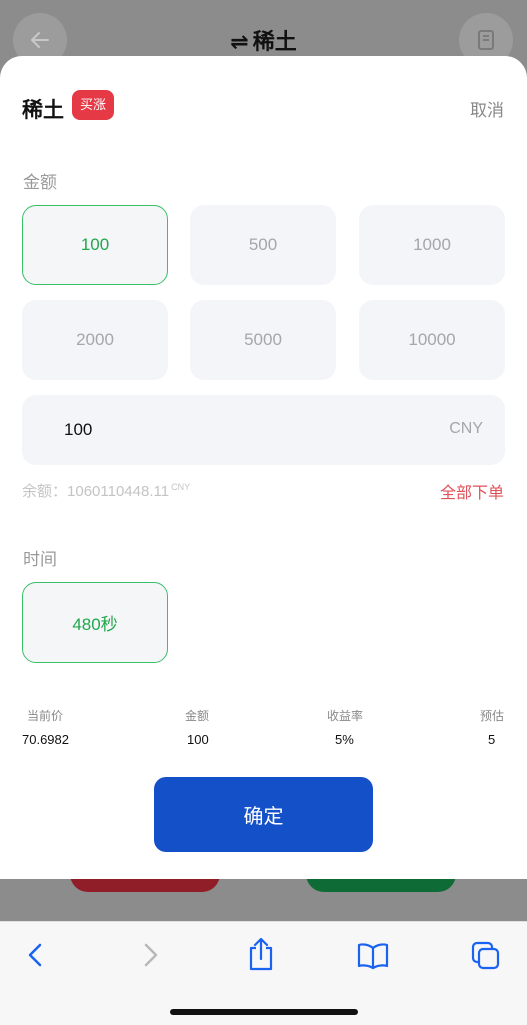  I want to click on amount-input-value: 100, so click(78, 429).